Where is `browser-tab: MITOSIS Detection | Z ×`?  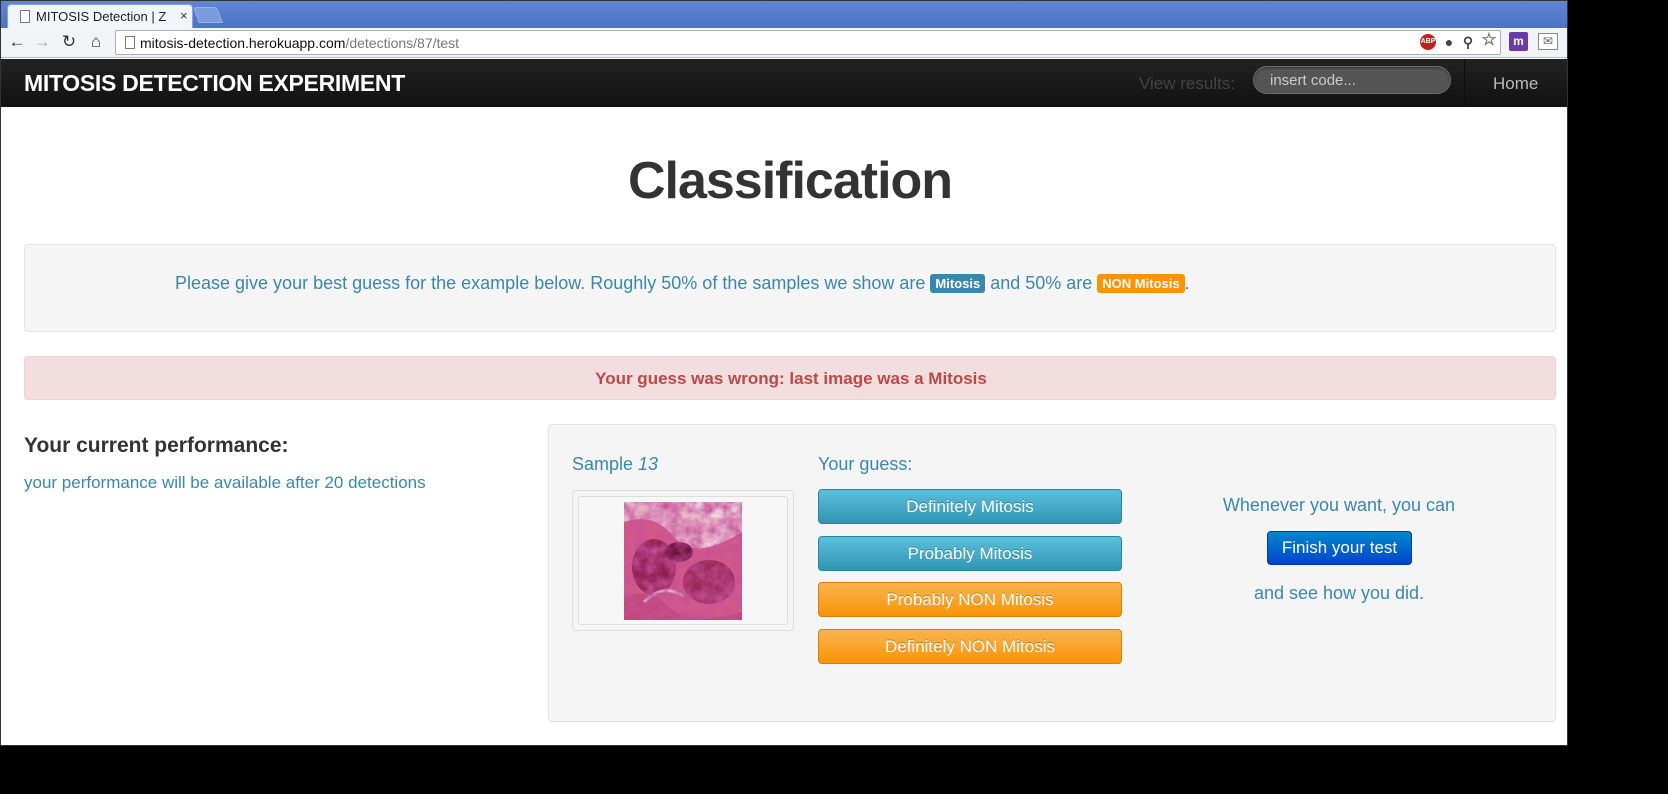
browser-tab: MITOSIS Detection | Z × is located at coordinates (100, 16).